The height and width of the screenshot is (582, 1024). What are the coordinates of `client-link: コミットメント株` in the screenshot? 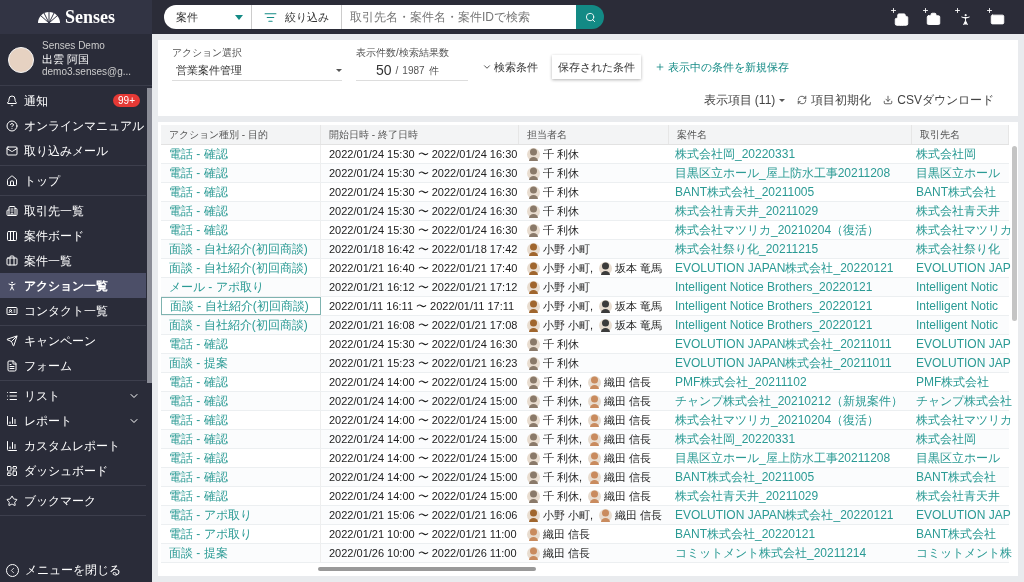 It's located at (964, 553).